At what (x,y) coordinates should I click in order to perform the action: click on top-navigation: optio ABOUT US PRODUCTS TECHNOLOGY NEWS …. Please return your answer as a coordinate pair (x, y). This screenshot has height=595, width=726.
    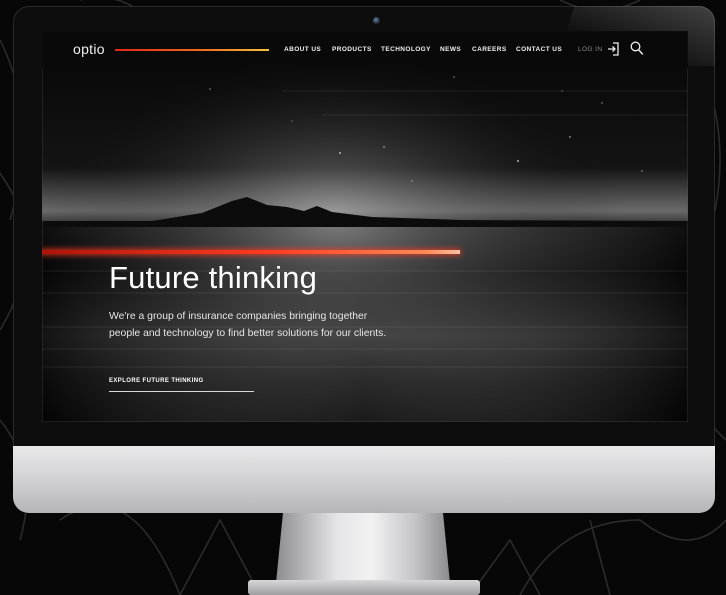
    Looking at the image, I should click on (365, 50).